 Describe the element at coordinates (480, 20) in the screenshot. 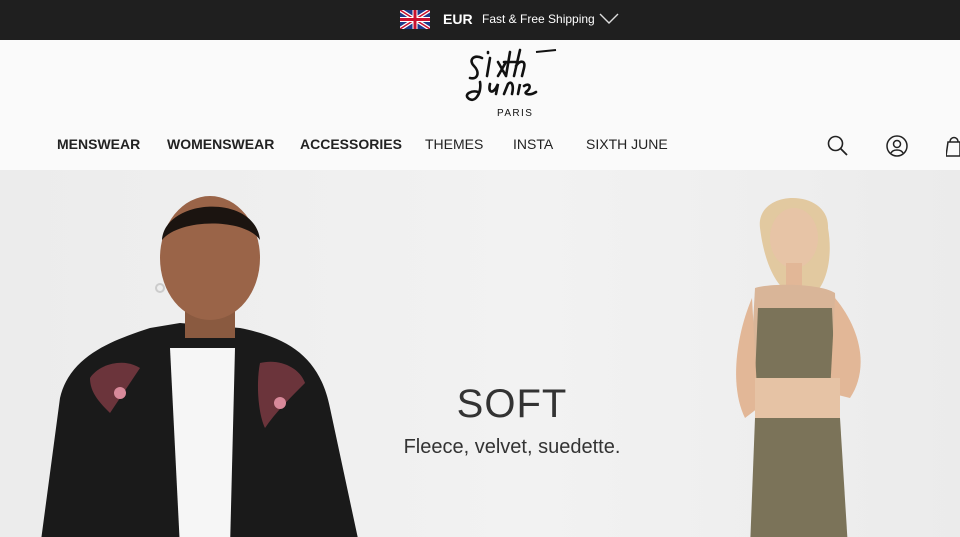

I see `top-bar: EUR Fast & Free Shipping` at that location.